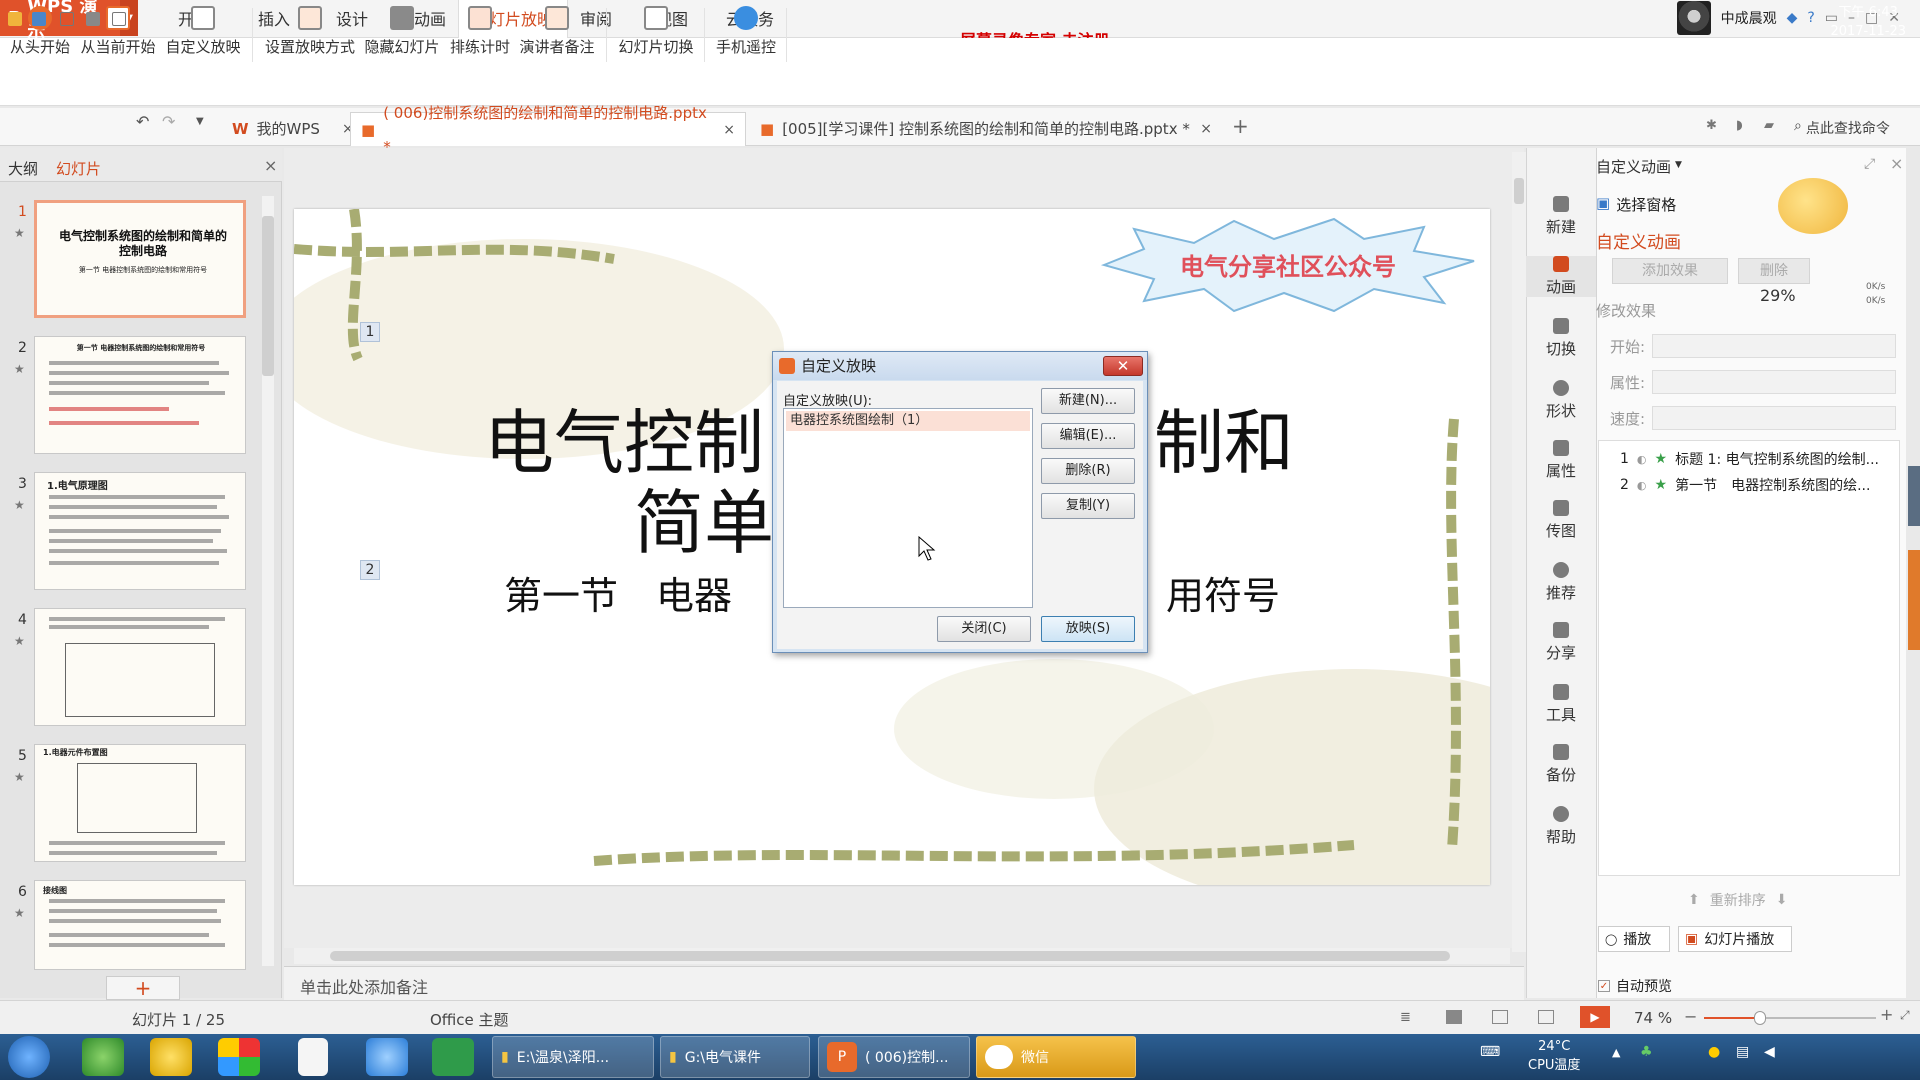 Image resolution: width=1920 pixels, height=1080 pixels. I want to click on slide-title-part: 制和, so click(1224, 437).